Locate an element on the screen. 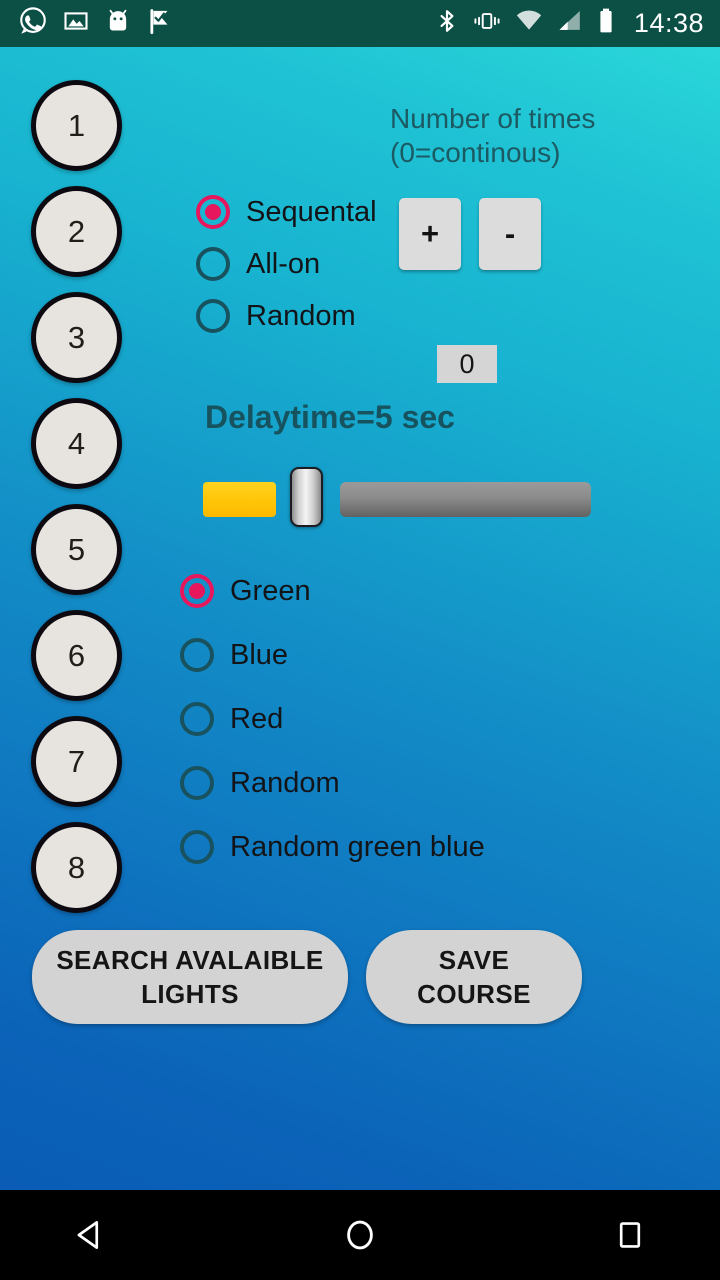 This screenshot has height=1280, width=720. number-of-times-value: 0 is located at coordinates (467, 364).